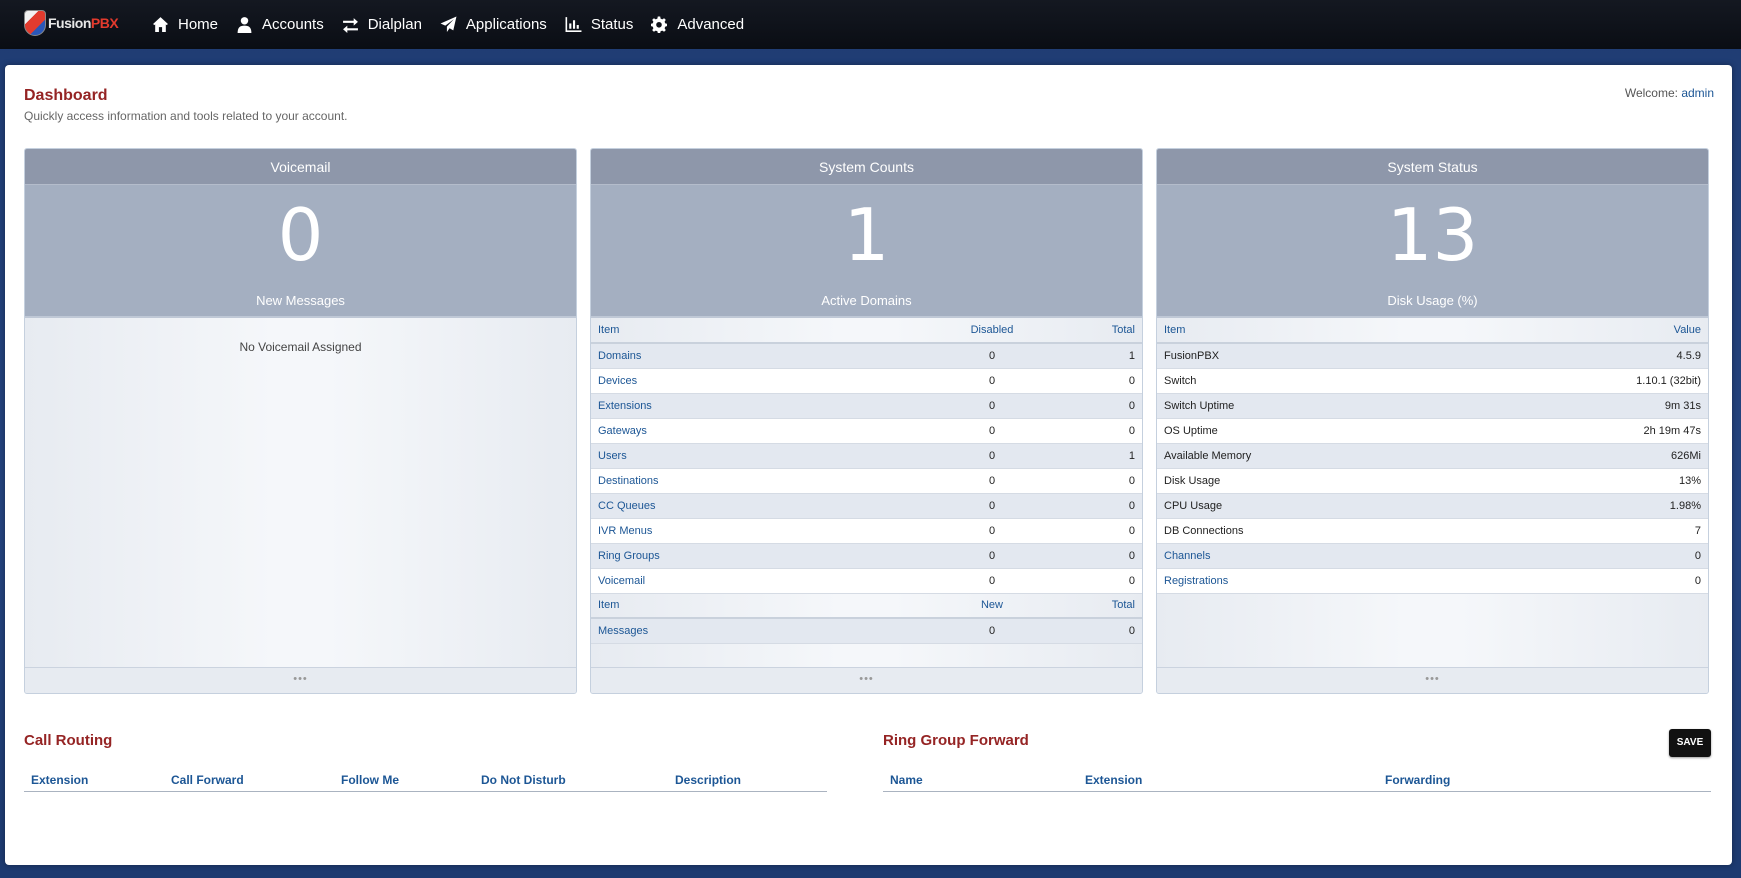 The height and width of the screenshot is (878, 1741). What do you see at coordinates (1312, 506) in the screenshot?
I see `row-item: CPU Usage` at bounding box center [1312, 506].